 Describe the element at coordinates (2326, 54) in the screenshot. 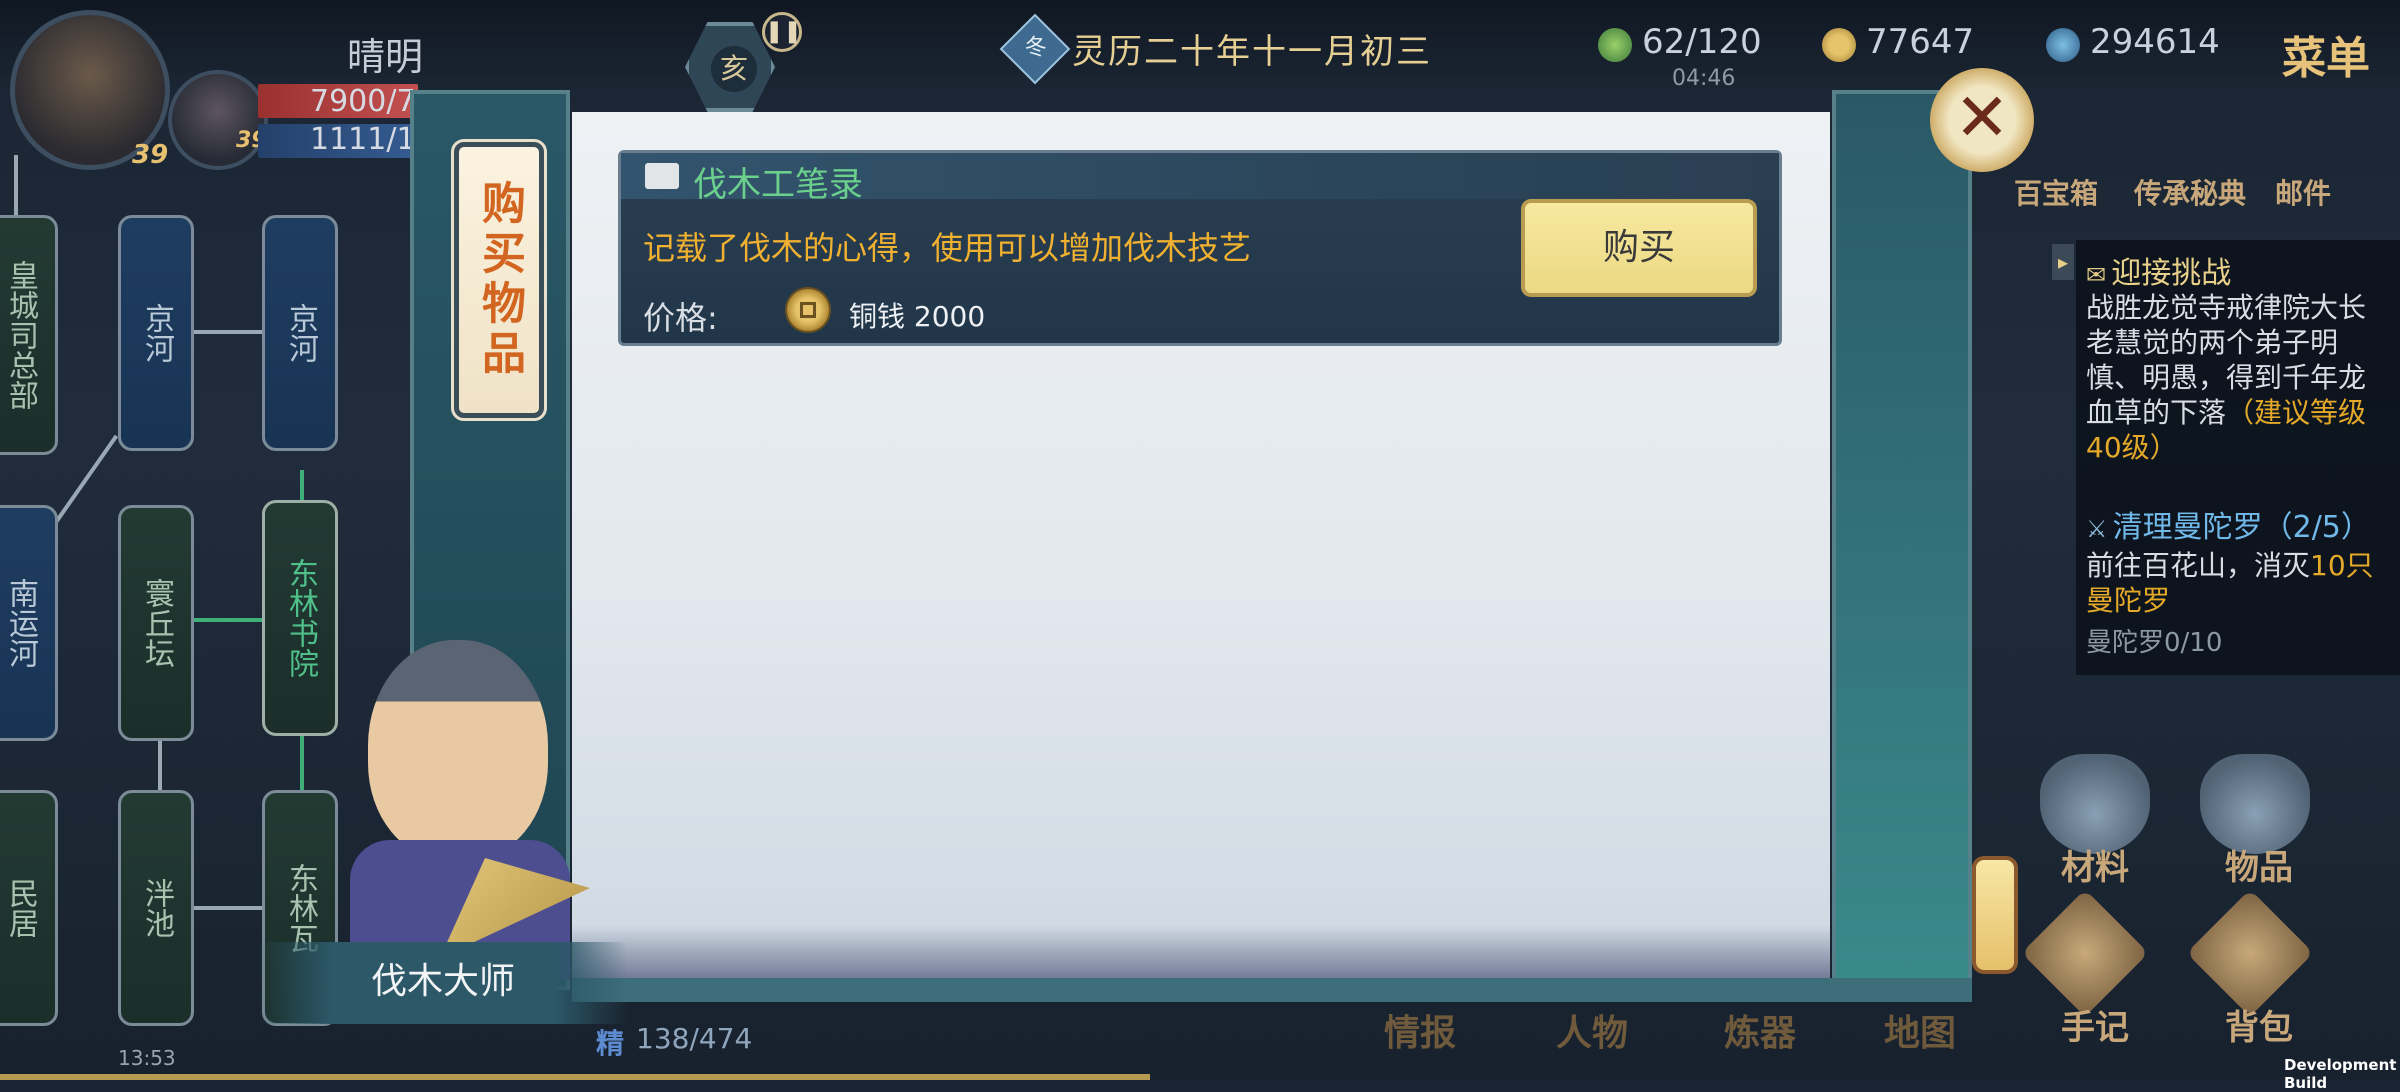

I see `menu-button: 菜单` at that location.